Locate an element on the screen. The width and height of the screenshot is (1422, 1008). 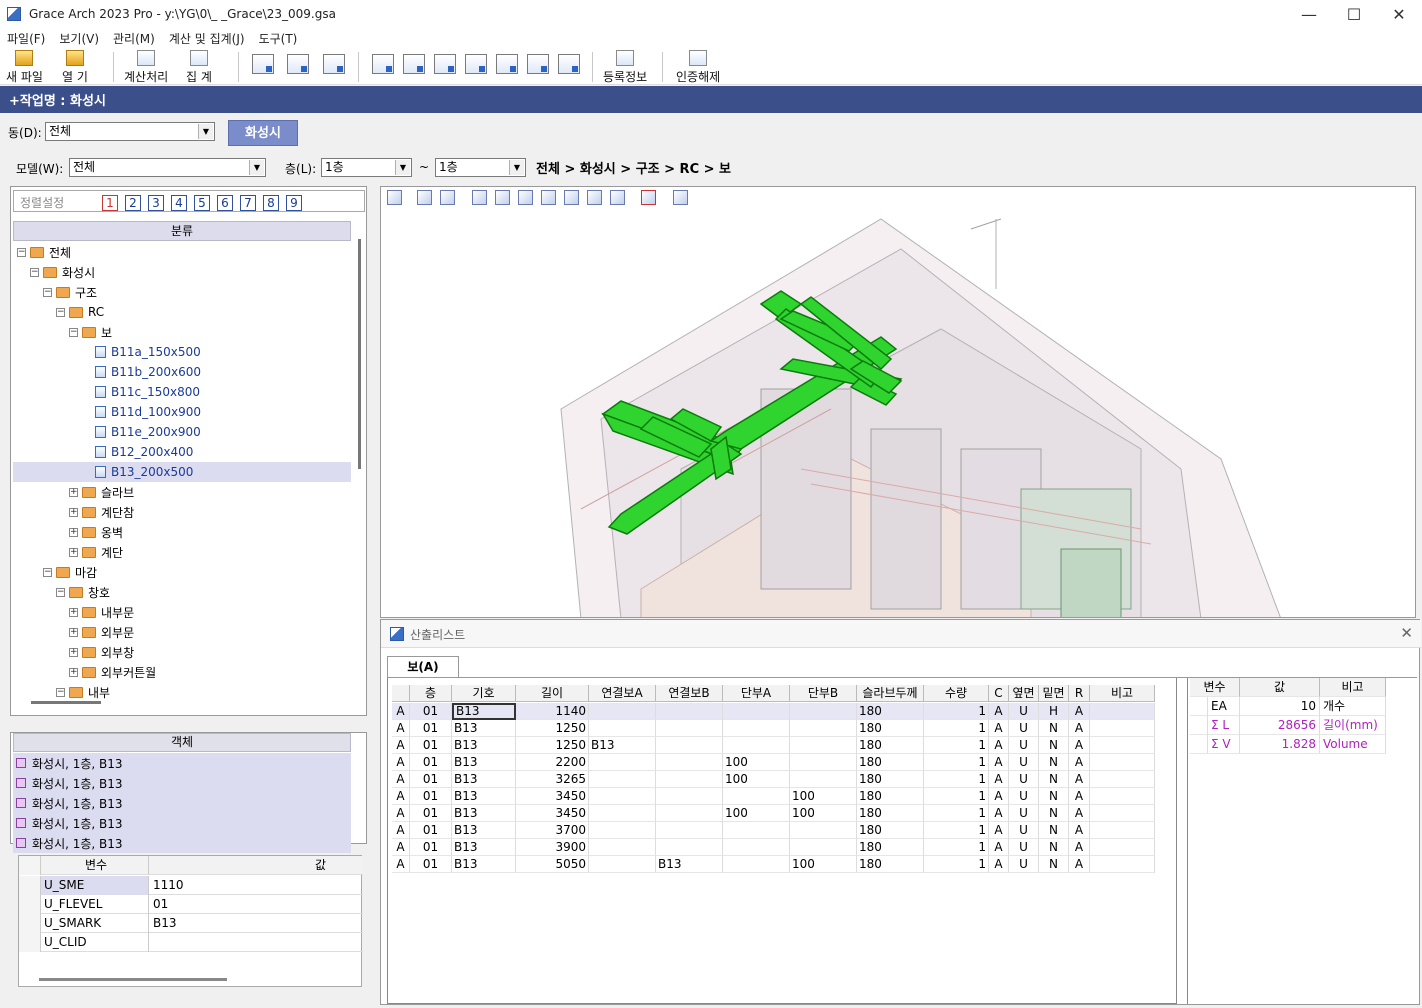
register-button: 등록정보 is located at coordinates (625, 67).